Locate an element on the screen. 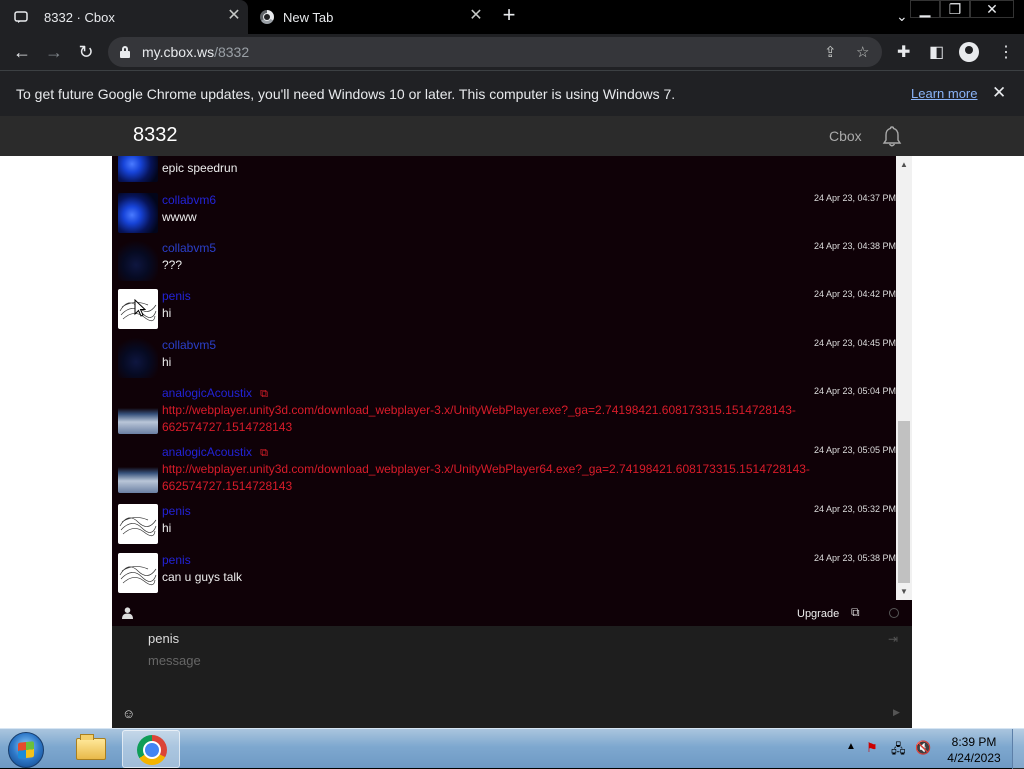 The width and height of the screenshot is (1024, 769). scroll-up-icon: ▲ is located at coordinates (904, 164).